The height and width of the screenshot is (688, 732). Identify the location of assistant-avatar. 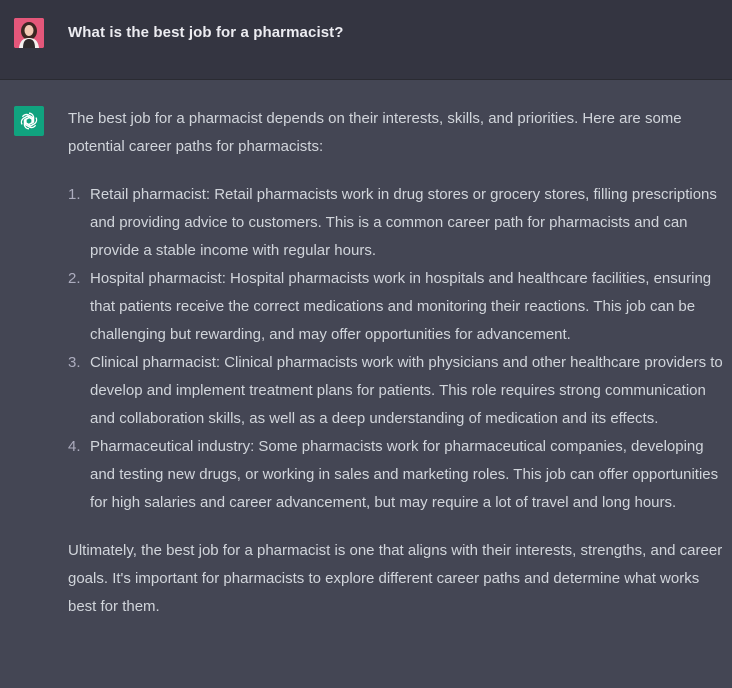
(29, 121).